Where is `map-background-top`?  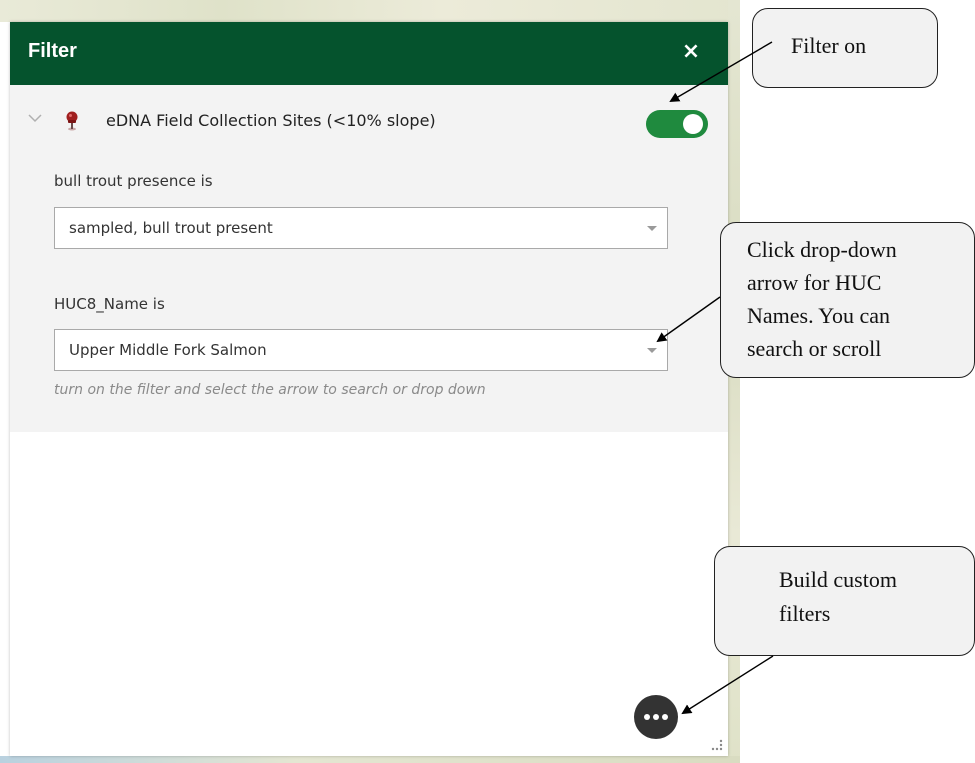 map-background-top is located at coordinates (370, 11).